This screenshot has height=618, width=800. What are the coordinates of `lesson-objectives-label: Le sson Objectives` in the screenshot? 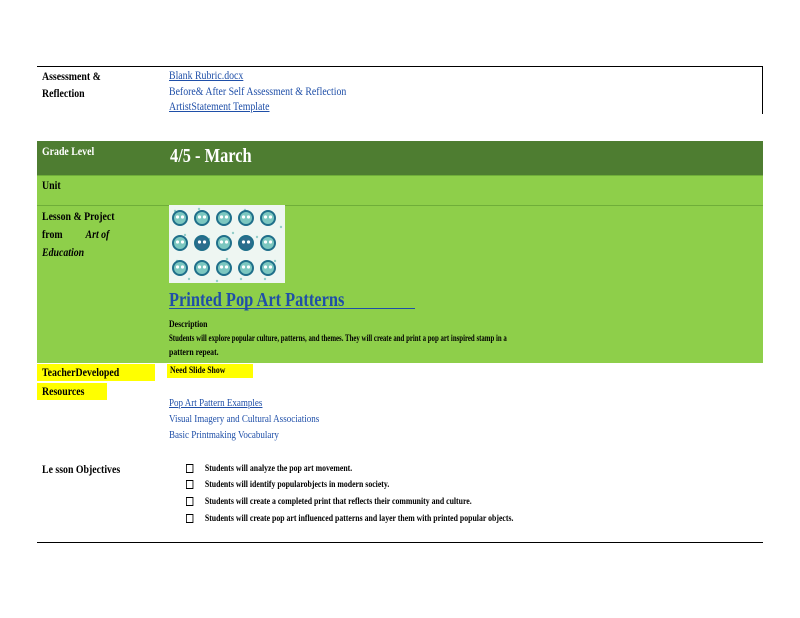 It's located at (81, 469).